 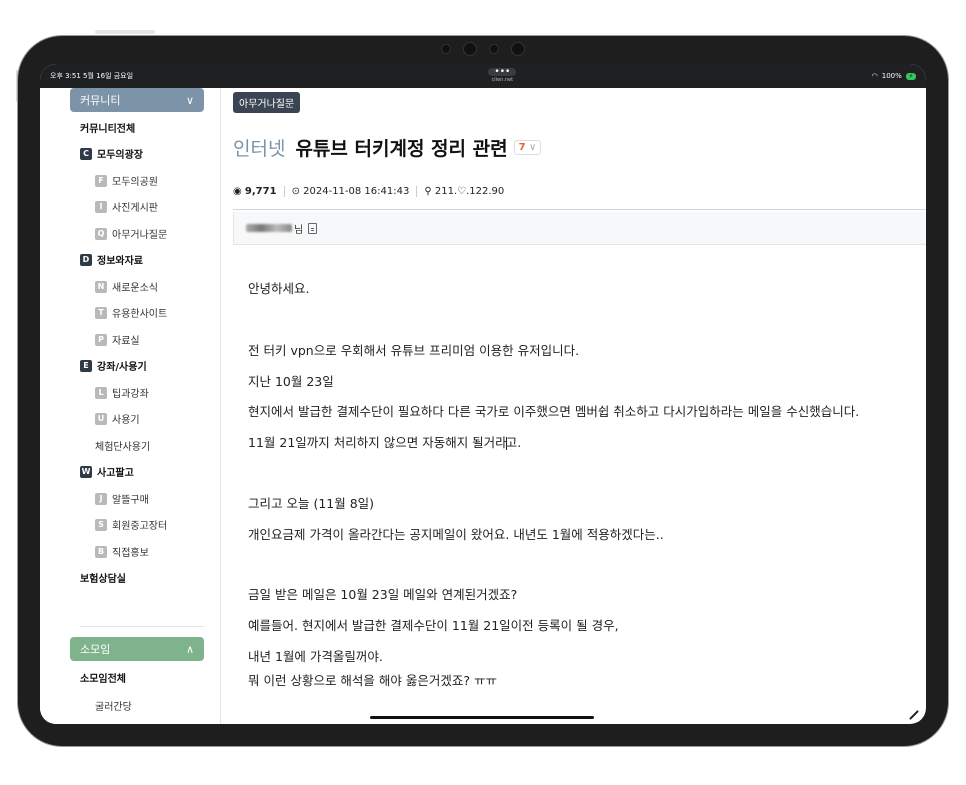 What do you see at coordinates (874, 76) in the screenshot?
I see `wifi-icon: ◠` at bounding box center [874, 76].